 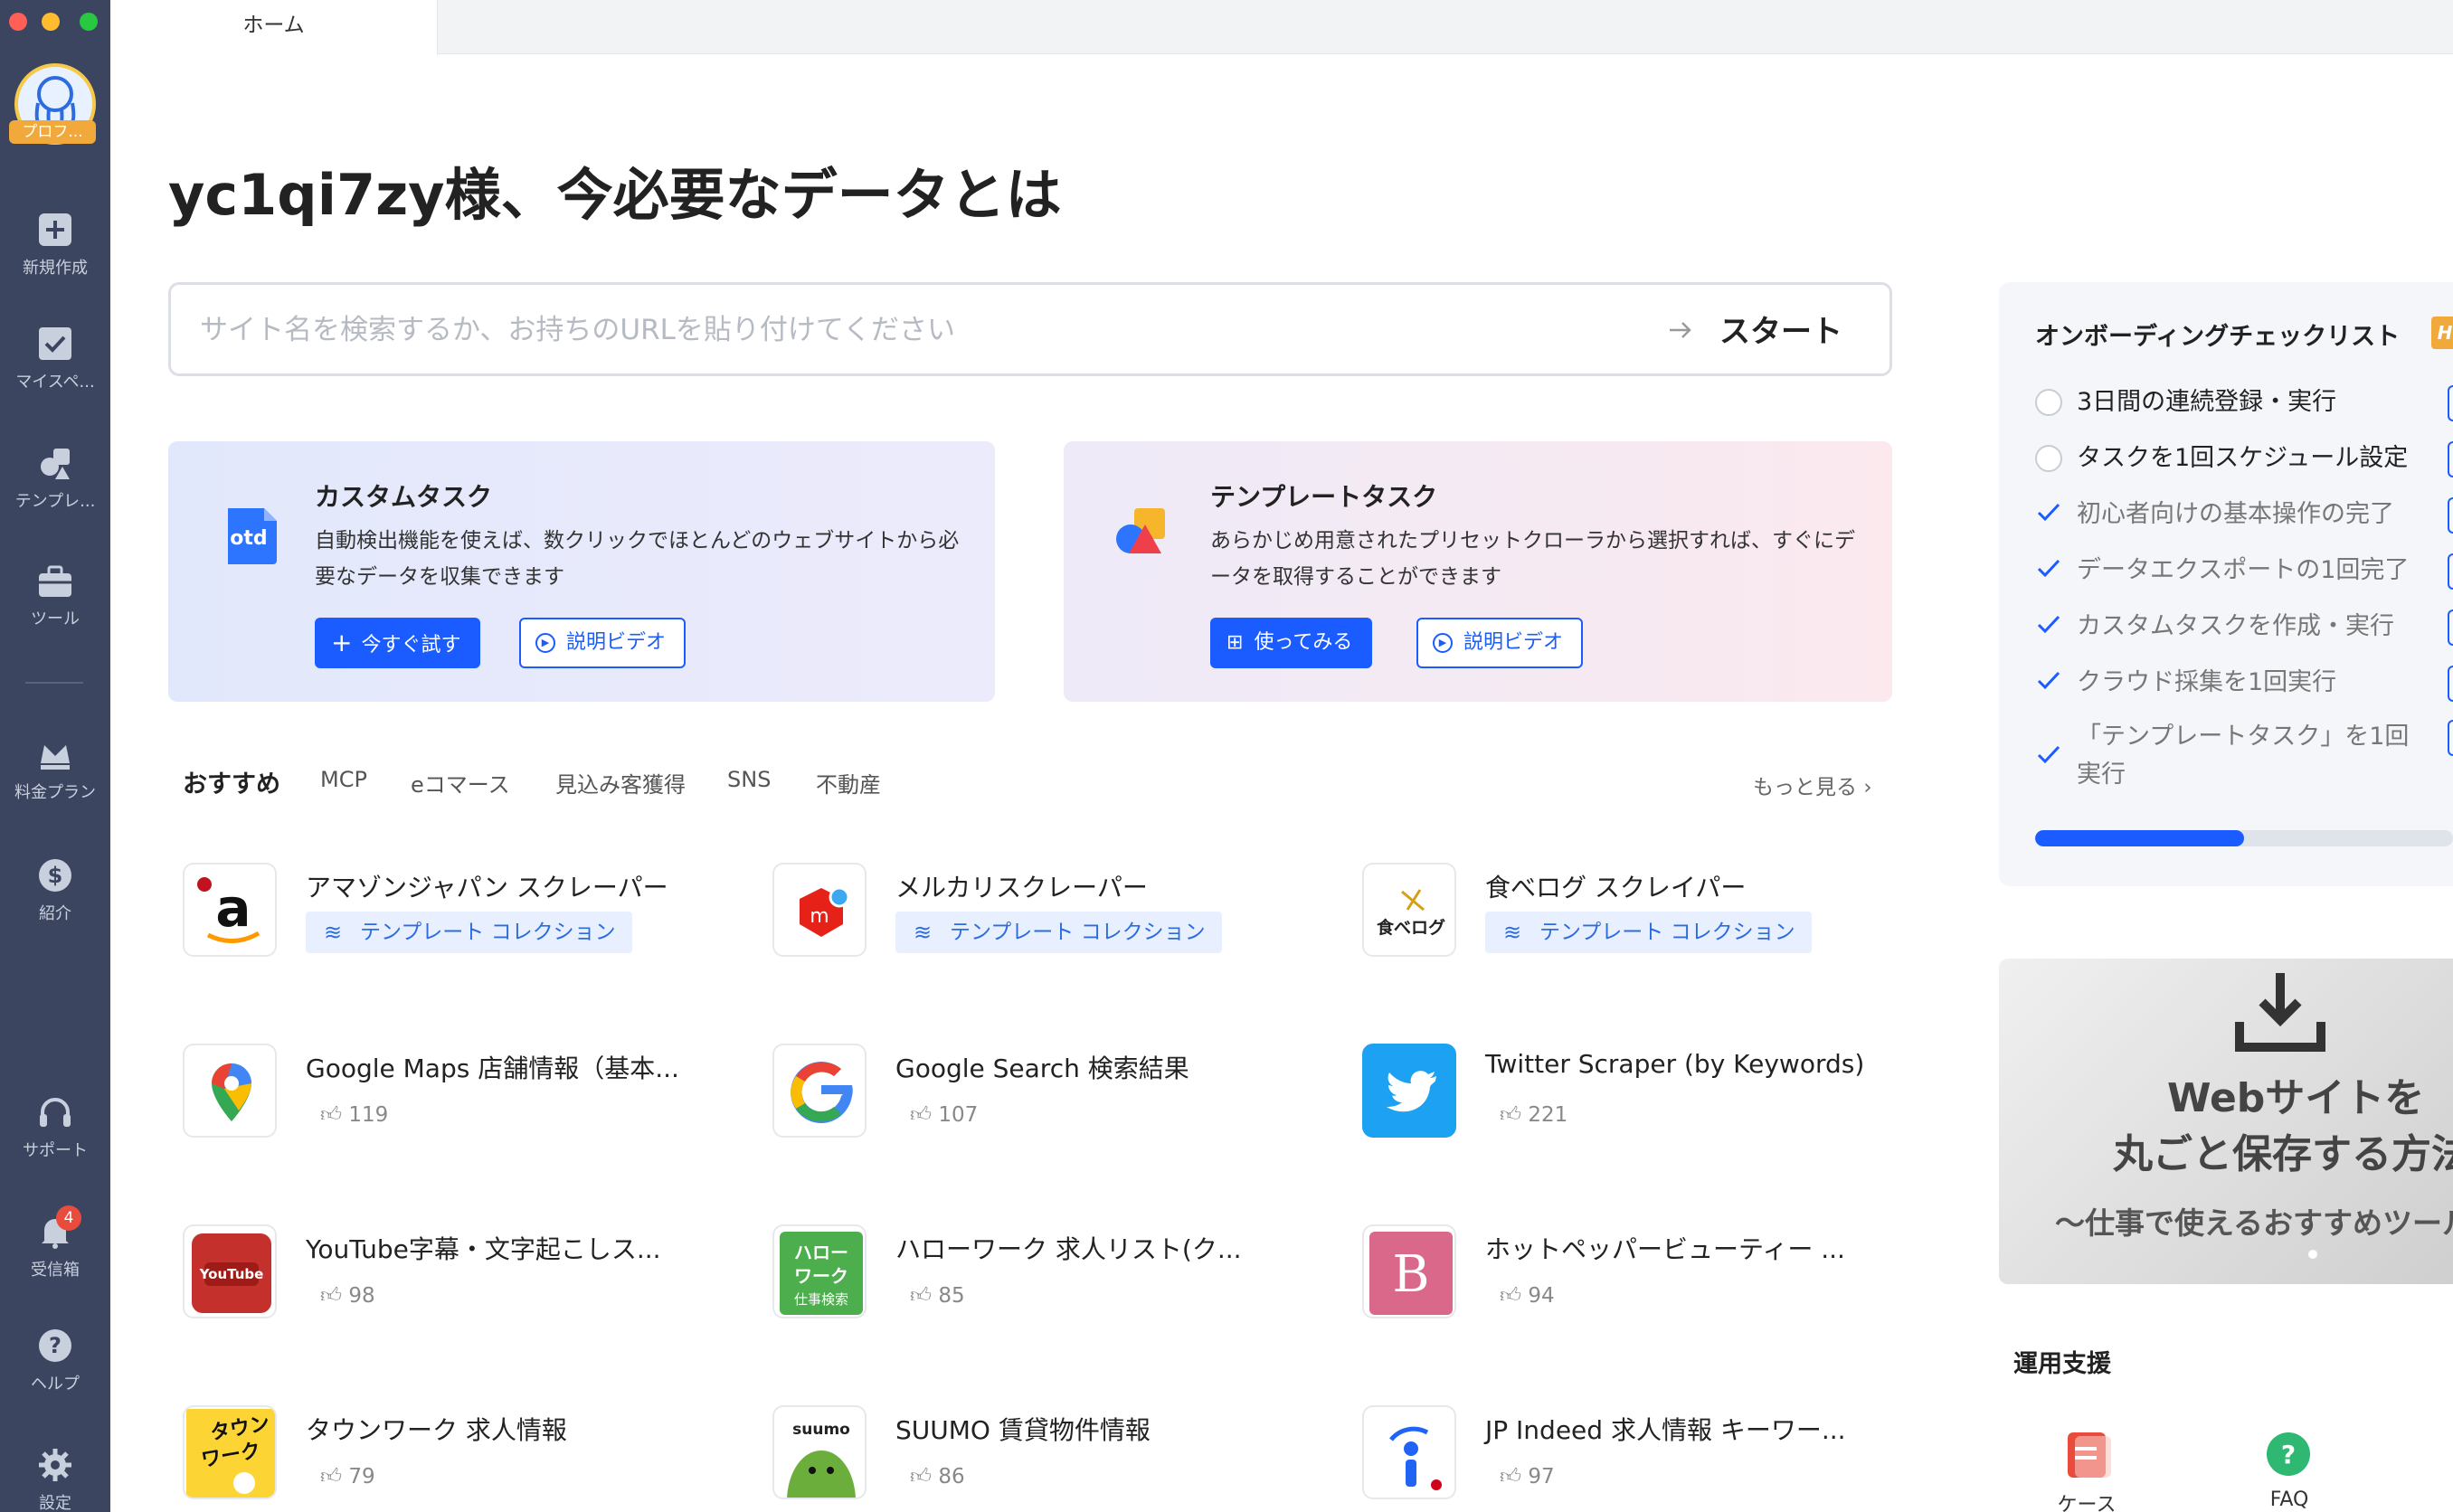 I want to click on checklist-label: 「テンプレートタスク」を1回, so click(x=2243, y=737).